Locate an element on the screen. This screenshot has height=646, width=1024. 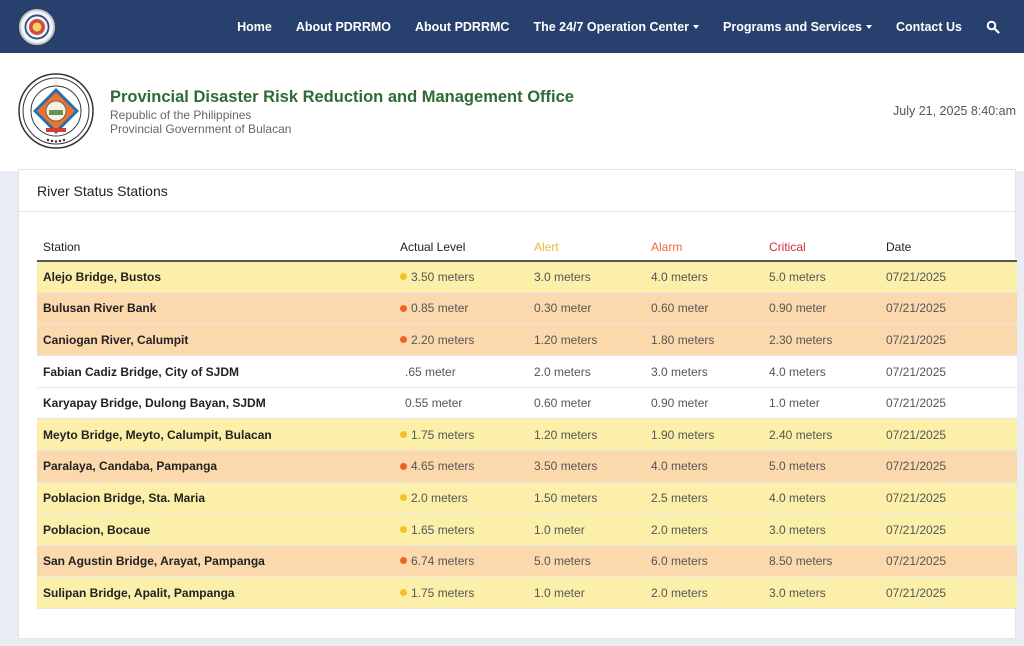
column-header-date: Date is located at coordinates (948, 247).